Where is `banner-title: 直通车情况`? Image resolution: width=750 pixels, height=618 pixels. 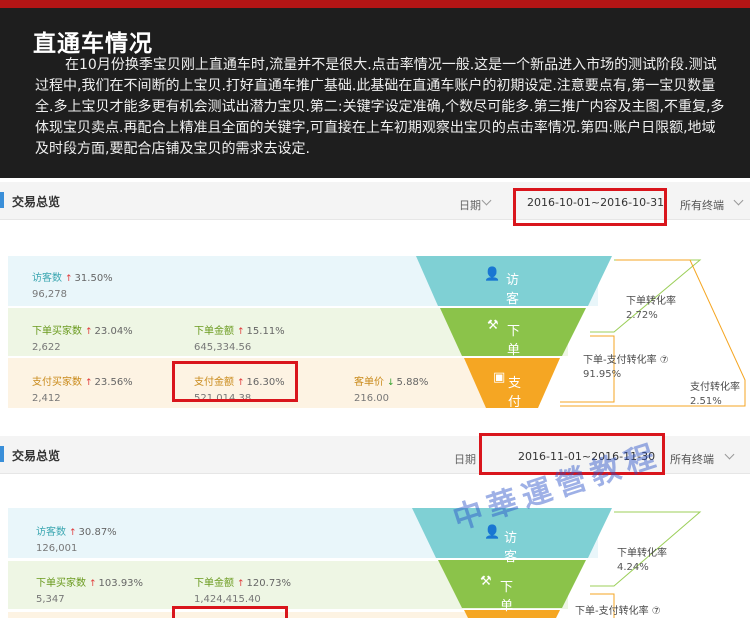
banner-title: 直通车情况 is located at coordinates (93, 44).